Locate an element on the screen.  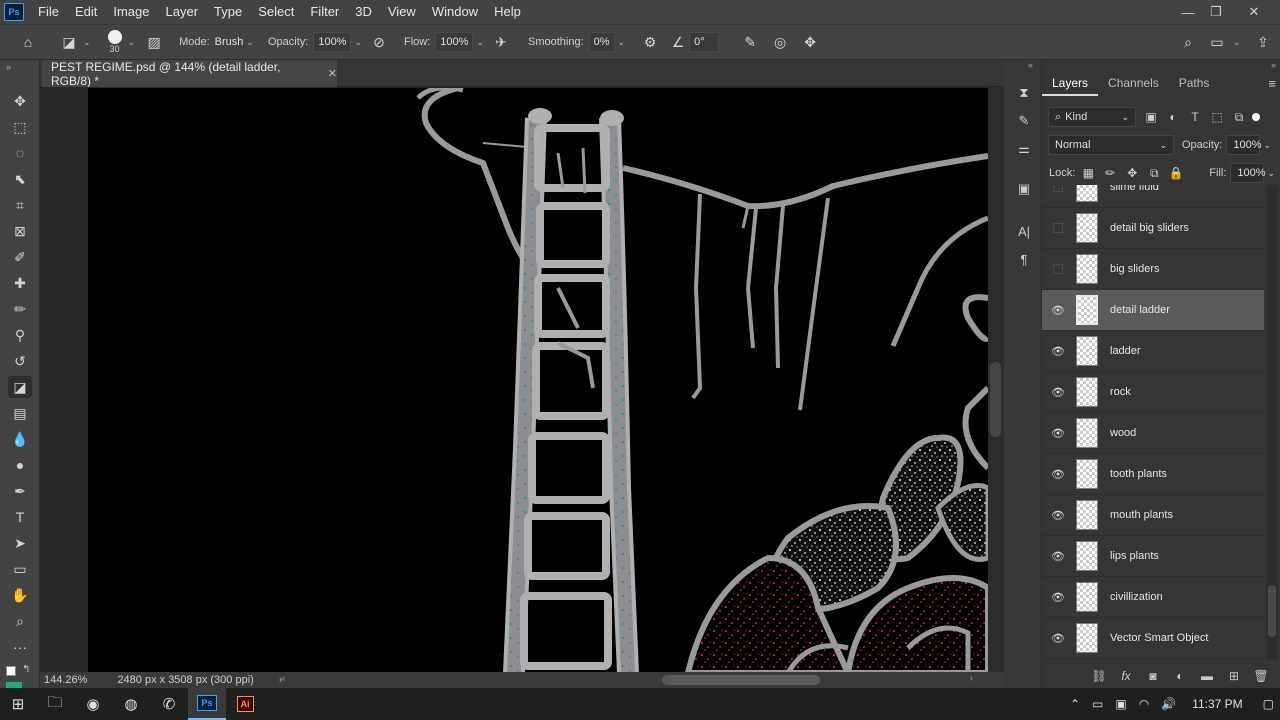
mode-select: Brush is located at coordinates (229, 42).